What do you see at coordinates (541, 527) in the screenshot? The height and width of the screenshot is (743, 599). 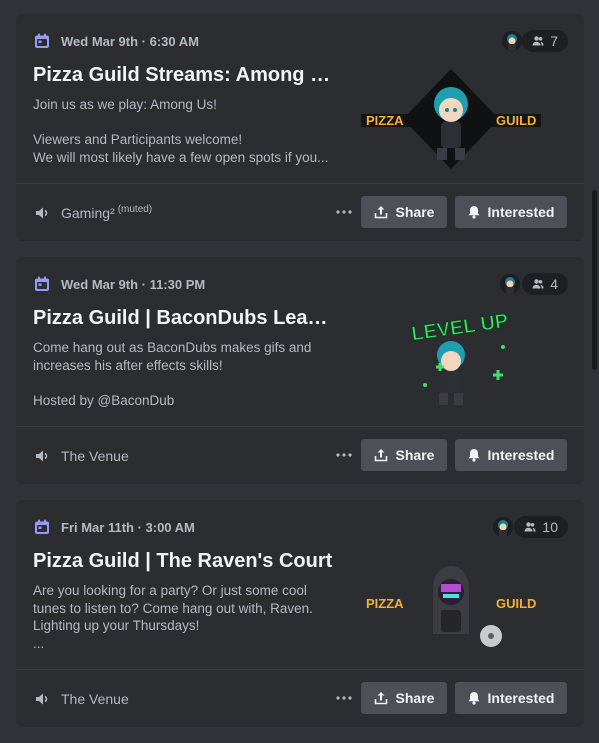 I see `interested-count-badge: 10` at bounding box center [541, 527].